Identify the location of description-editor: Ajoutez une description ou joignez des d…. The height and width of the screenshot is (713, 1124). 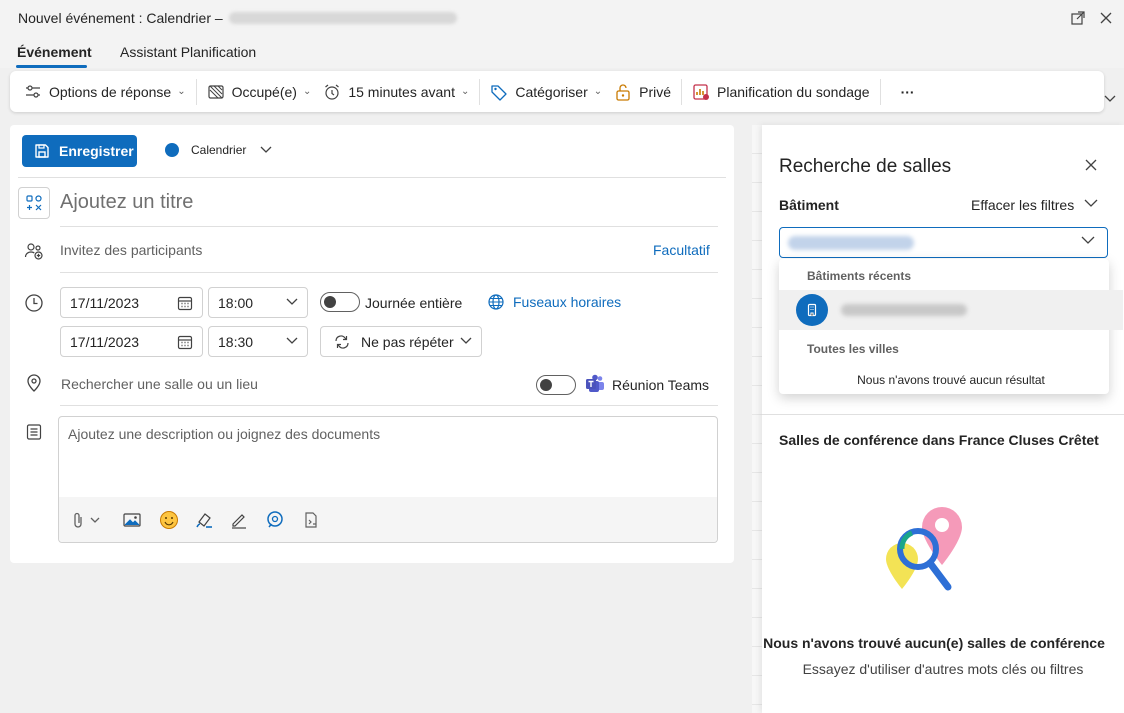
(388, 479).